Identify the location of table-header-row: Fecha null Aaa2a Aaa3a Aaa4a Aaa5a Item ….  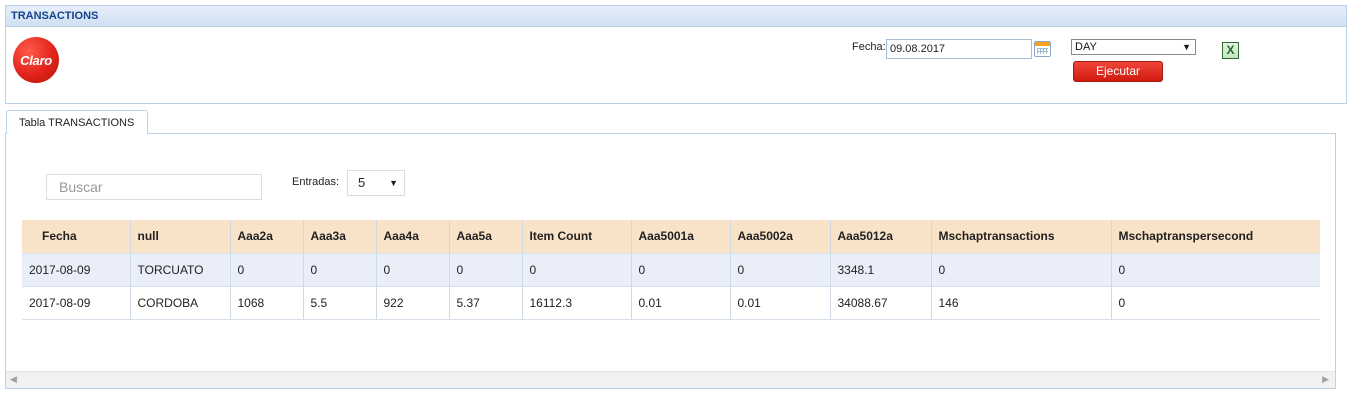
(671, 236).